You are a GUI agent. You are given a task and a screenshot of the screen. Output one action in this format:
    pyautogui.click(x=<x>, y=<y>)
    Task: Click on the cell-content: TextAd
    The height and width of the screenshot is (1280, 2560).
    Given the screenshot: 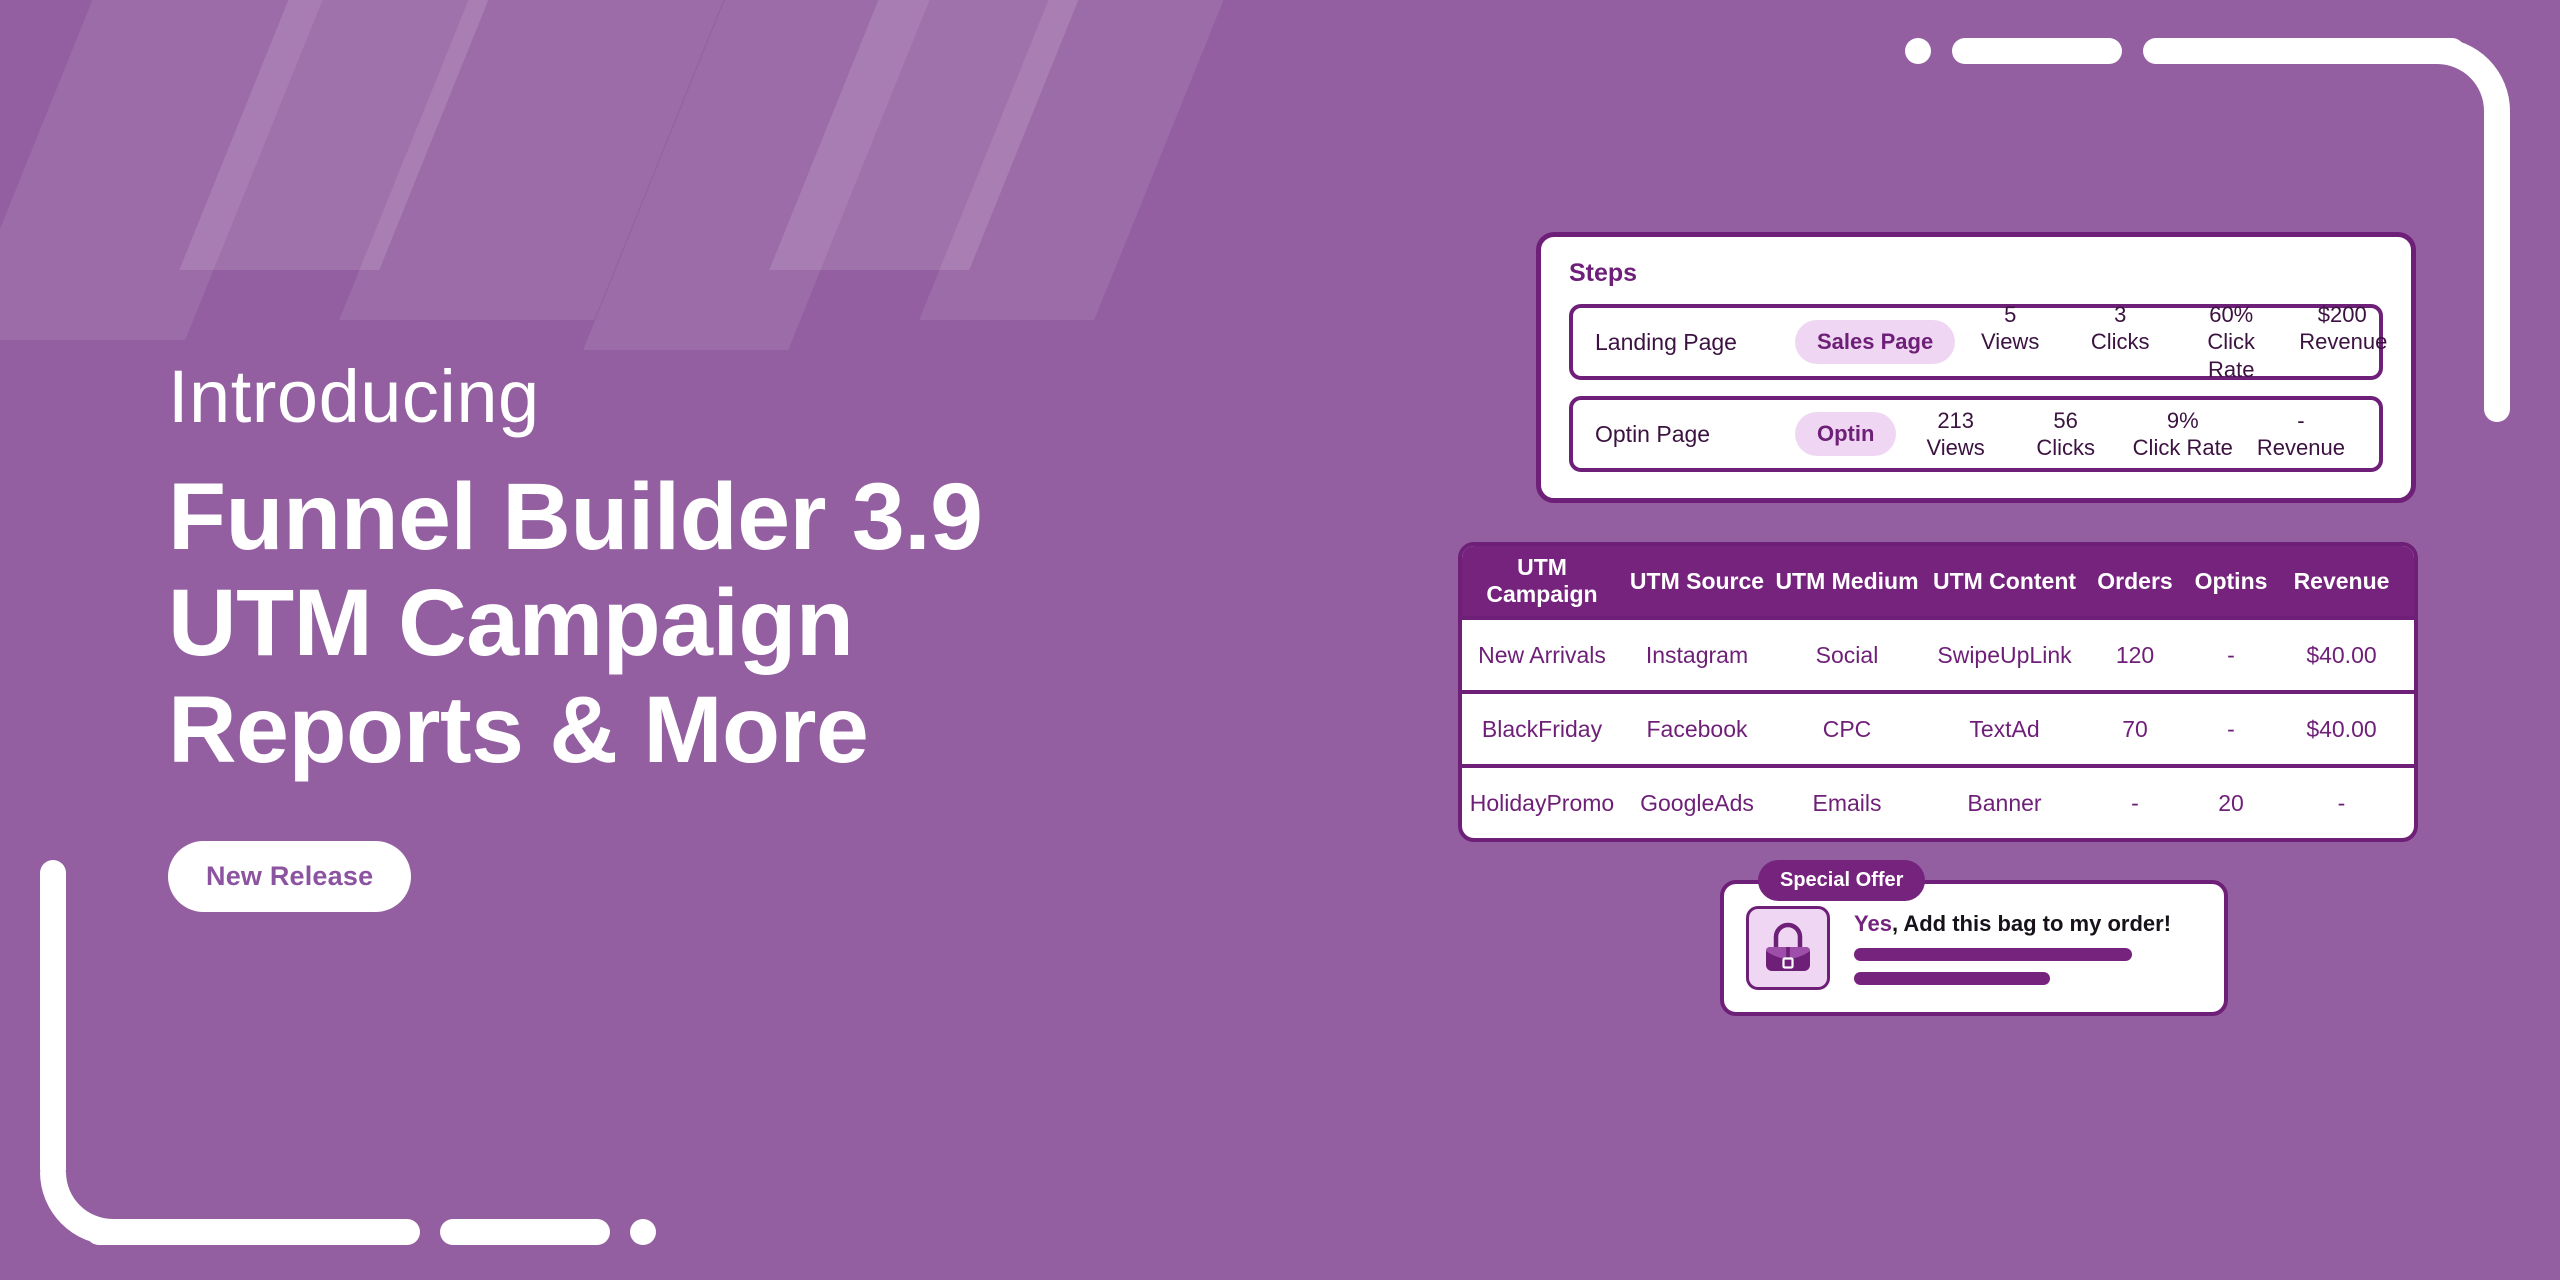 What is the action you would take?
    pyautogui.click(x=2004, y=728)
    